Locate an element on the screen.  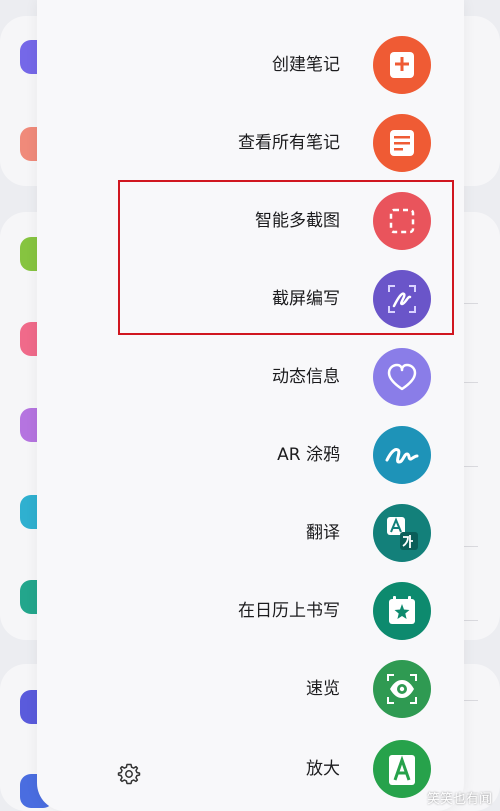
watermark-text: 笑笑也有闻 is located at coordinates (459, 799).